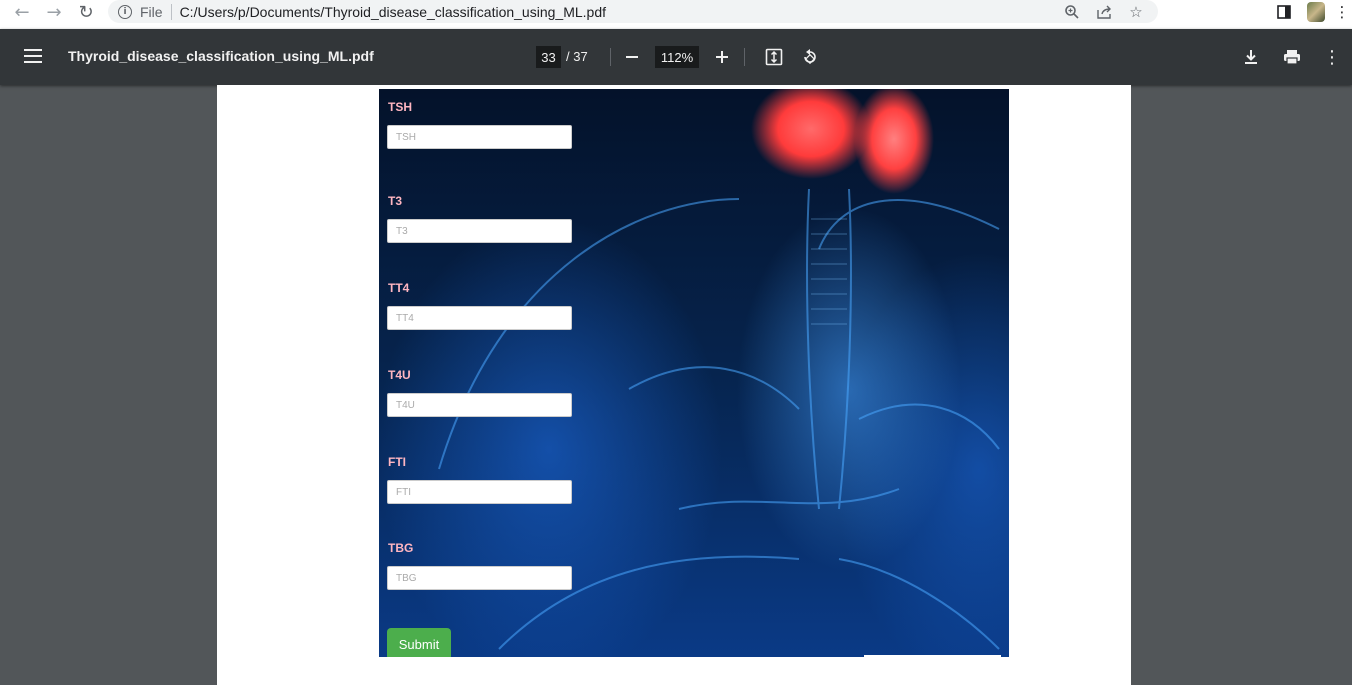  Describe the element at coordinates (397, 462) in the screenshot. I see `fti-label: FTI` at that location.